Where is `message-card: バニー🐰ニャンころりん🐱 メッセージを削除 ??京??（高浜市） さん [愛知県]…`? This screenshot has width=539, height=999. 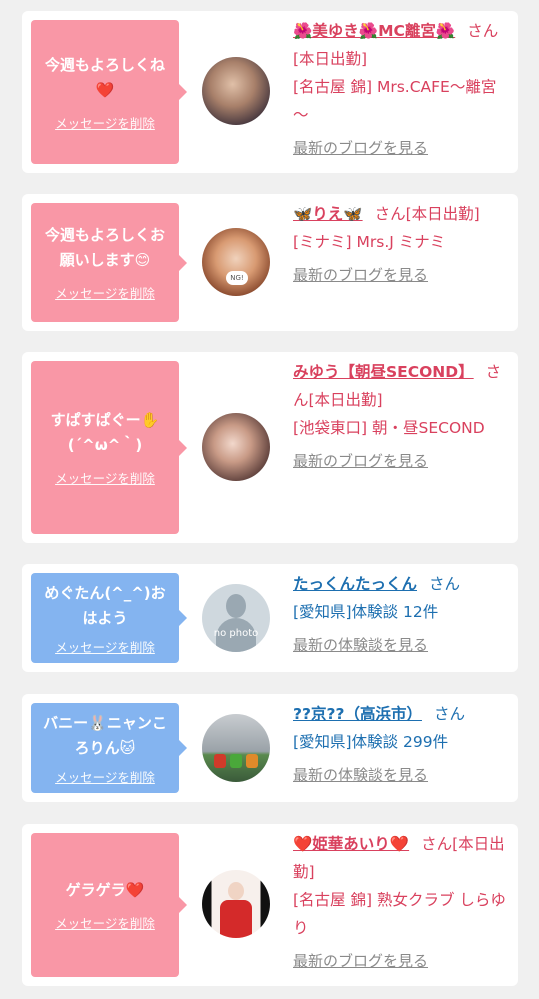
message-card: バニー🐰ニャンころりん🐱 メッセージを削除 ??京??（高浜市） さん [愛知県]… is located at coordinates (270, 748).